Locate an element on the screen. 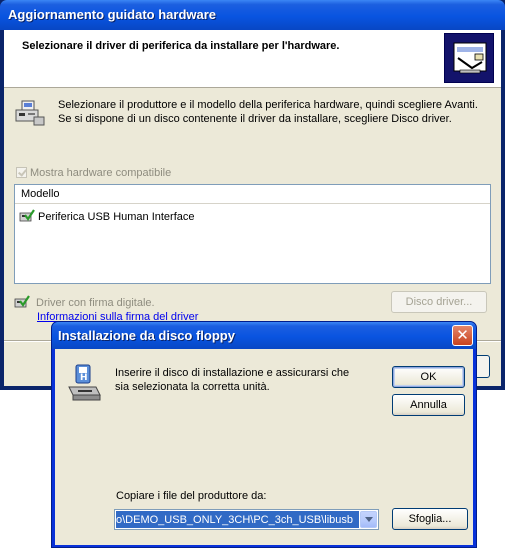  hardware-device-icon is located at coordinates (31, 113).